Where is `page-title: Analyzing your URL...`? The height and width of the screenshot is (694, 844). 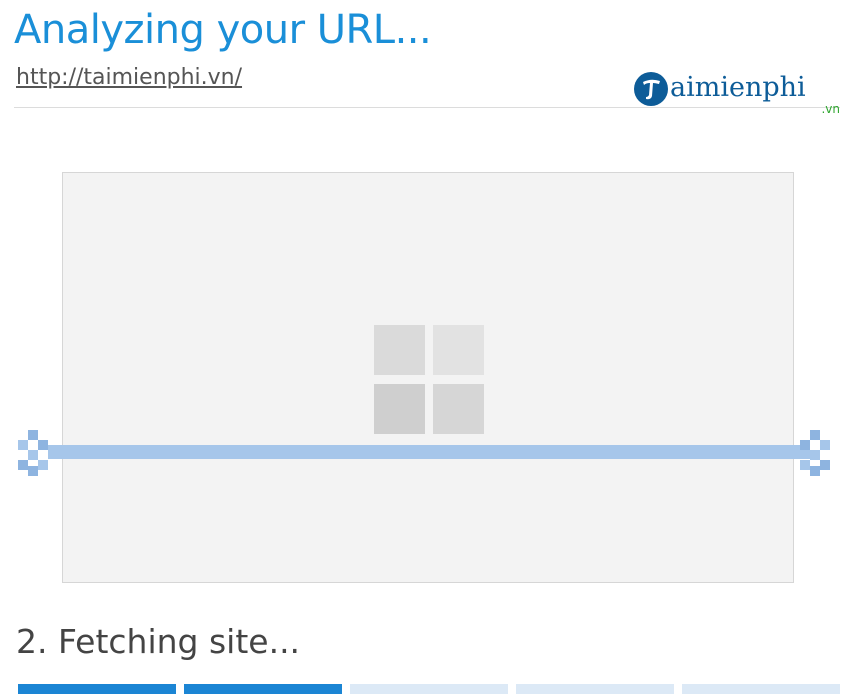
page-title: Analyzing your URL... is located at coordinates (223, 30).